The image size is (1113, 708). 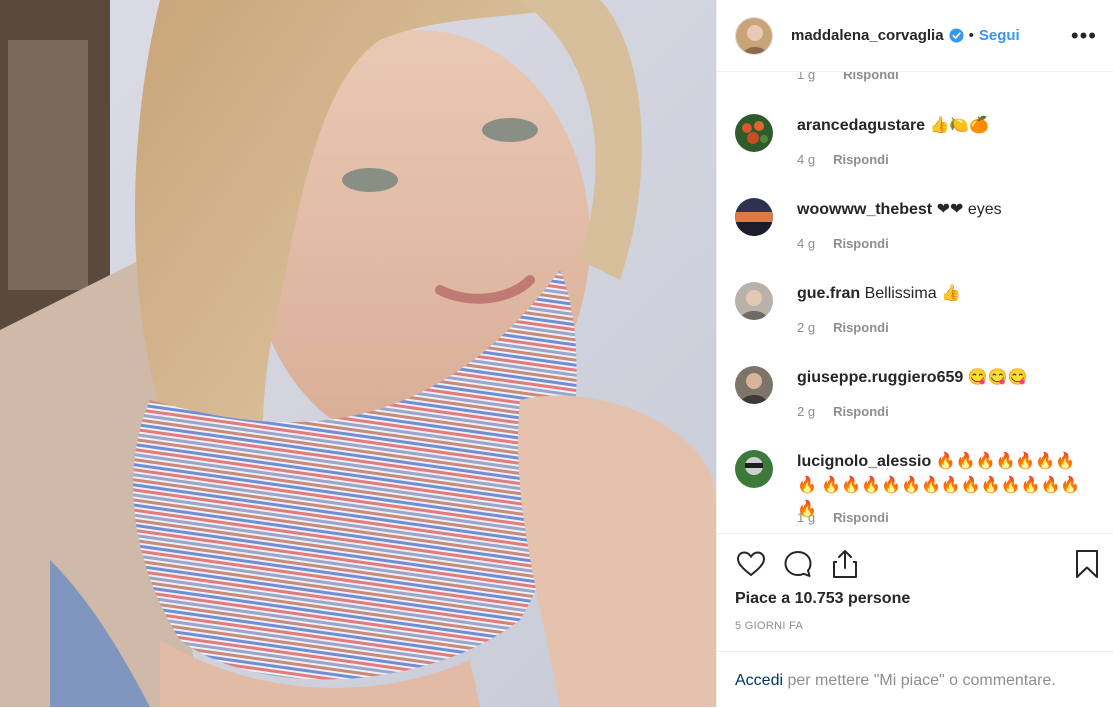 What do you see at coordinates (999, 35) in the screenshot?
I see `follow-button: Segui` at bounding box center [999, 35].